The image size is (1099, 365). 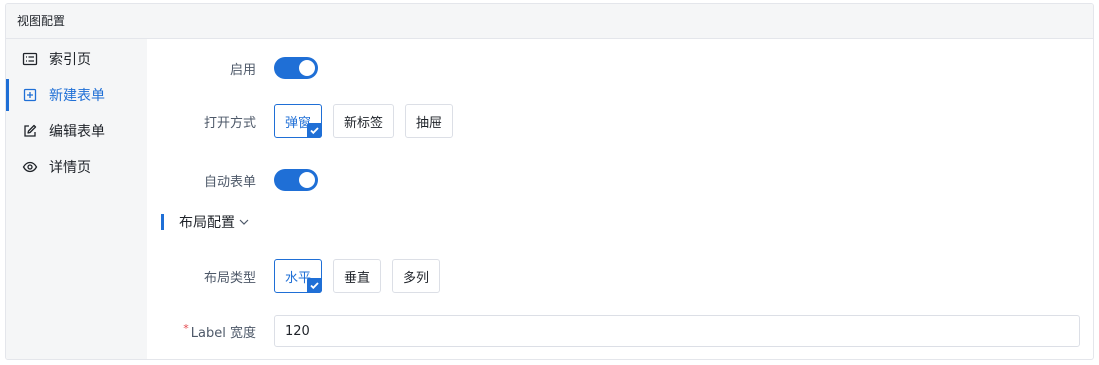 I want to click on open-mode-options: 弹窗 新标签 抽屉, so click(x=369, y=121).